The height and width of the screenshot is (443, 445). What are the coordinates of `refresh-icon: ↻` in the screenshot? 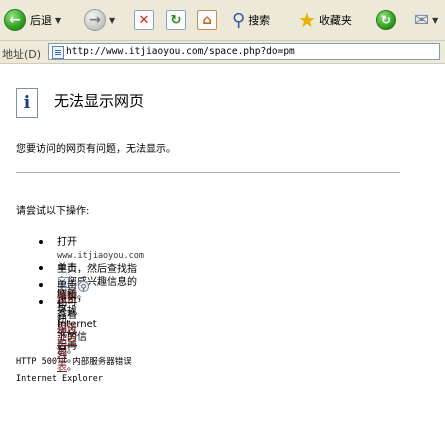 It's located at (176, 20).